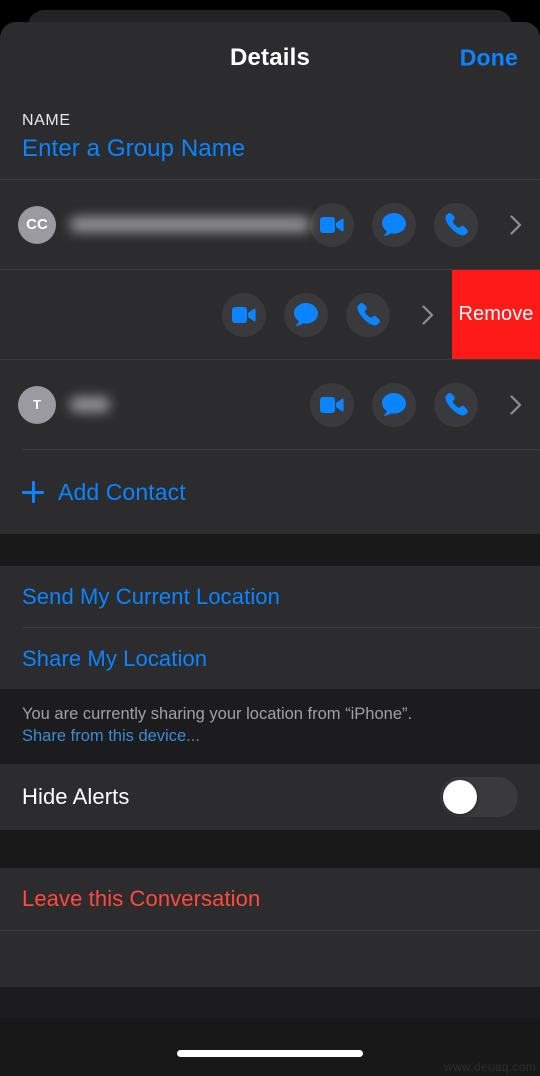 This screenshot has height=1076, width=540. I want to click on contact-row-content, so click(226, 314).